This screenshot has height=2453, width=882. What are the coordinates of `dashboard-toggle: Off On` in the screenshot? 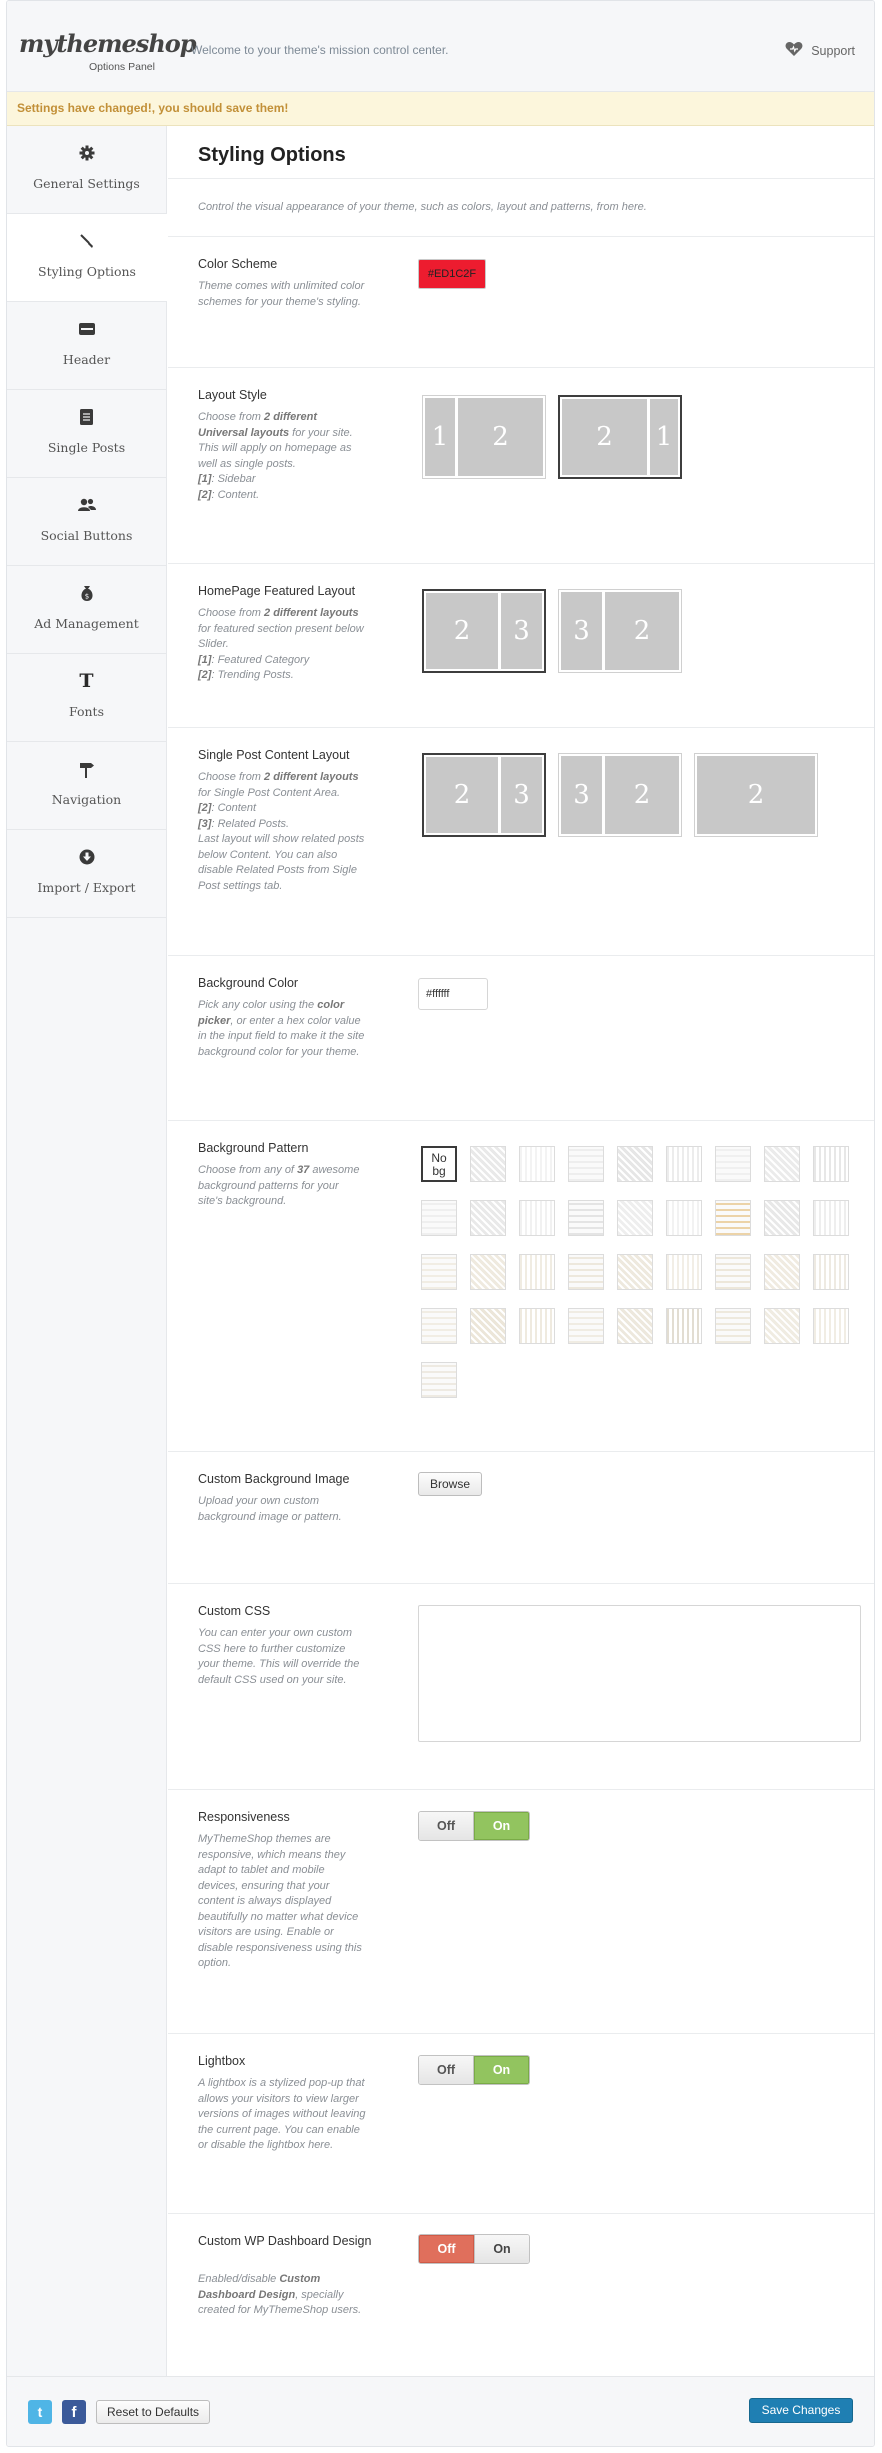 It's located at (474, 2249).